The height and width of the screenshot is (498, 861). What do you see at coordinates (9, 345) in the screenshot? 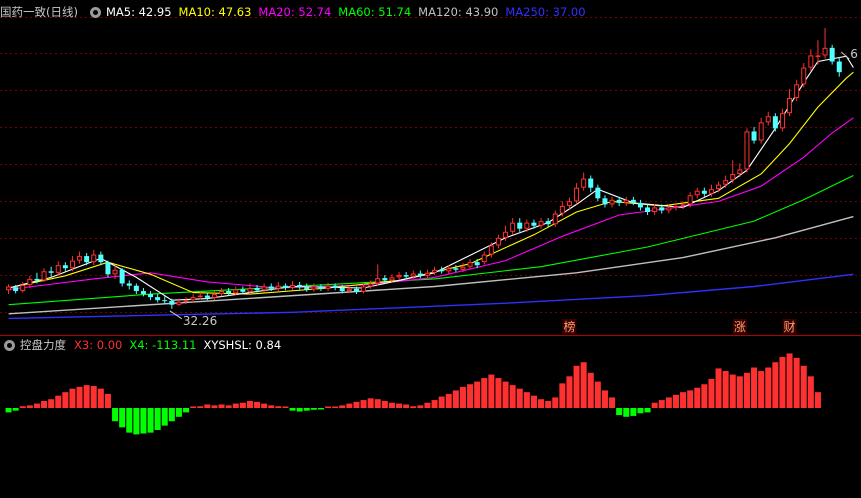
I see `settings-icon` at bounding box center [9, 345].